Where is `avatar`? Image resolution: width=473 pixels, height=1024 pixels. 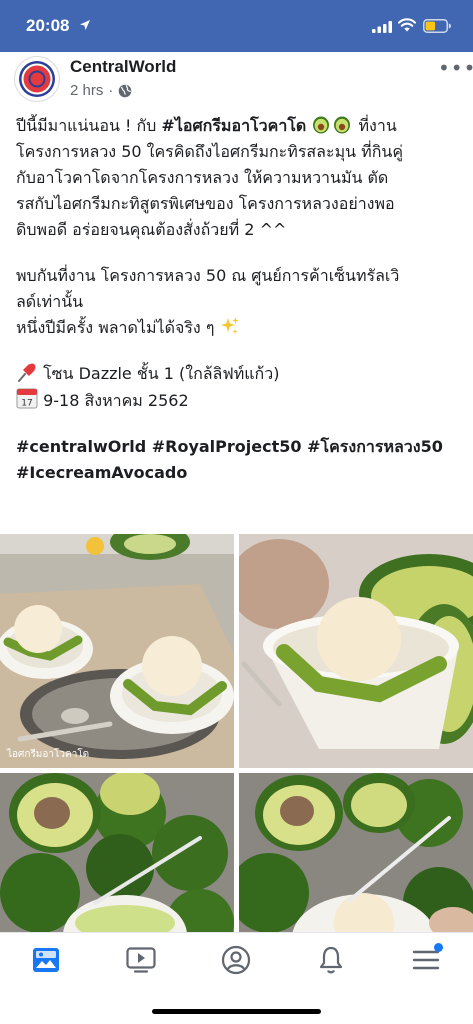 avatar is located at coordinates (37, 79).